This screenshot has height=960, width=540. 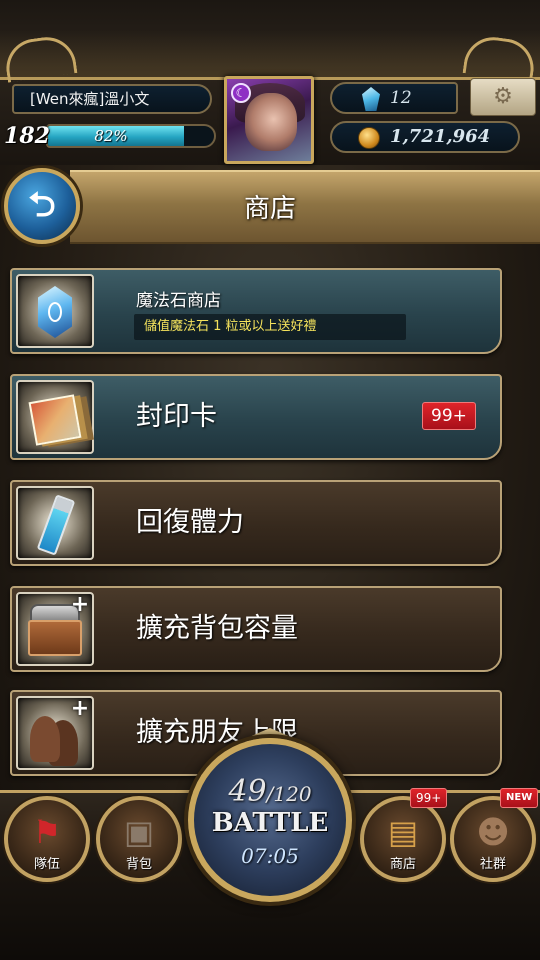 What do you see at coordinates (178, 301) in the screenshot?
I see `shop-item-label: 魔法石商店` at bounding box center [178, 301].